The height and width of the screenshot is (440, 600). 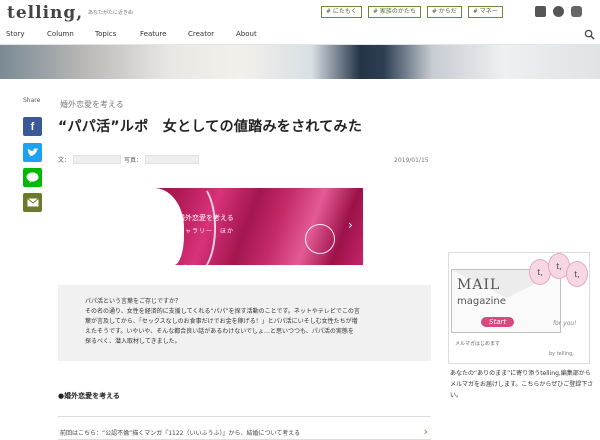 What do you see at coordinates (153, 34) in the screenshot?
I see `nav-feature: Feature` at bounding box center [153, 34].